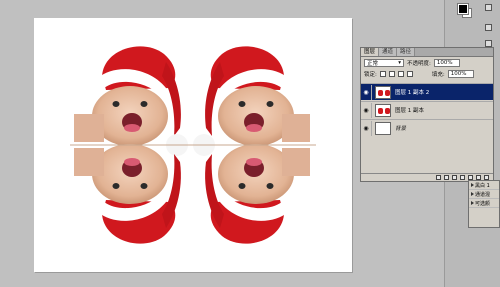 This screenshot has width=500, height=287. What do you see at coordinates (409, 73) in the screenshot?
I see `lock-icon` at bounding box center [409, 73].